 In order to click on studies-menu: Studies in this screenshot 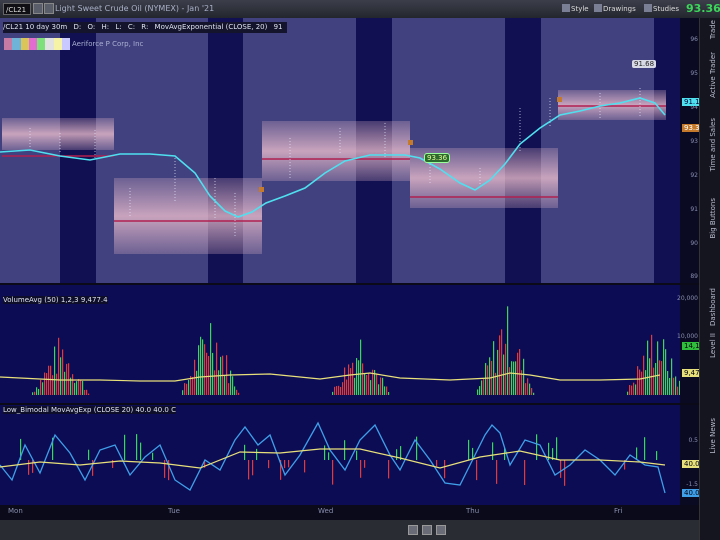, I will do `click(661, 9)`.